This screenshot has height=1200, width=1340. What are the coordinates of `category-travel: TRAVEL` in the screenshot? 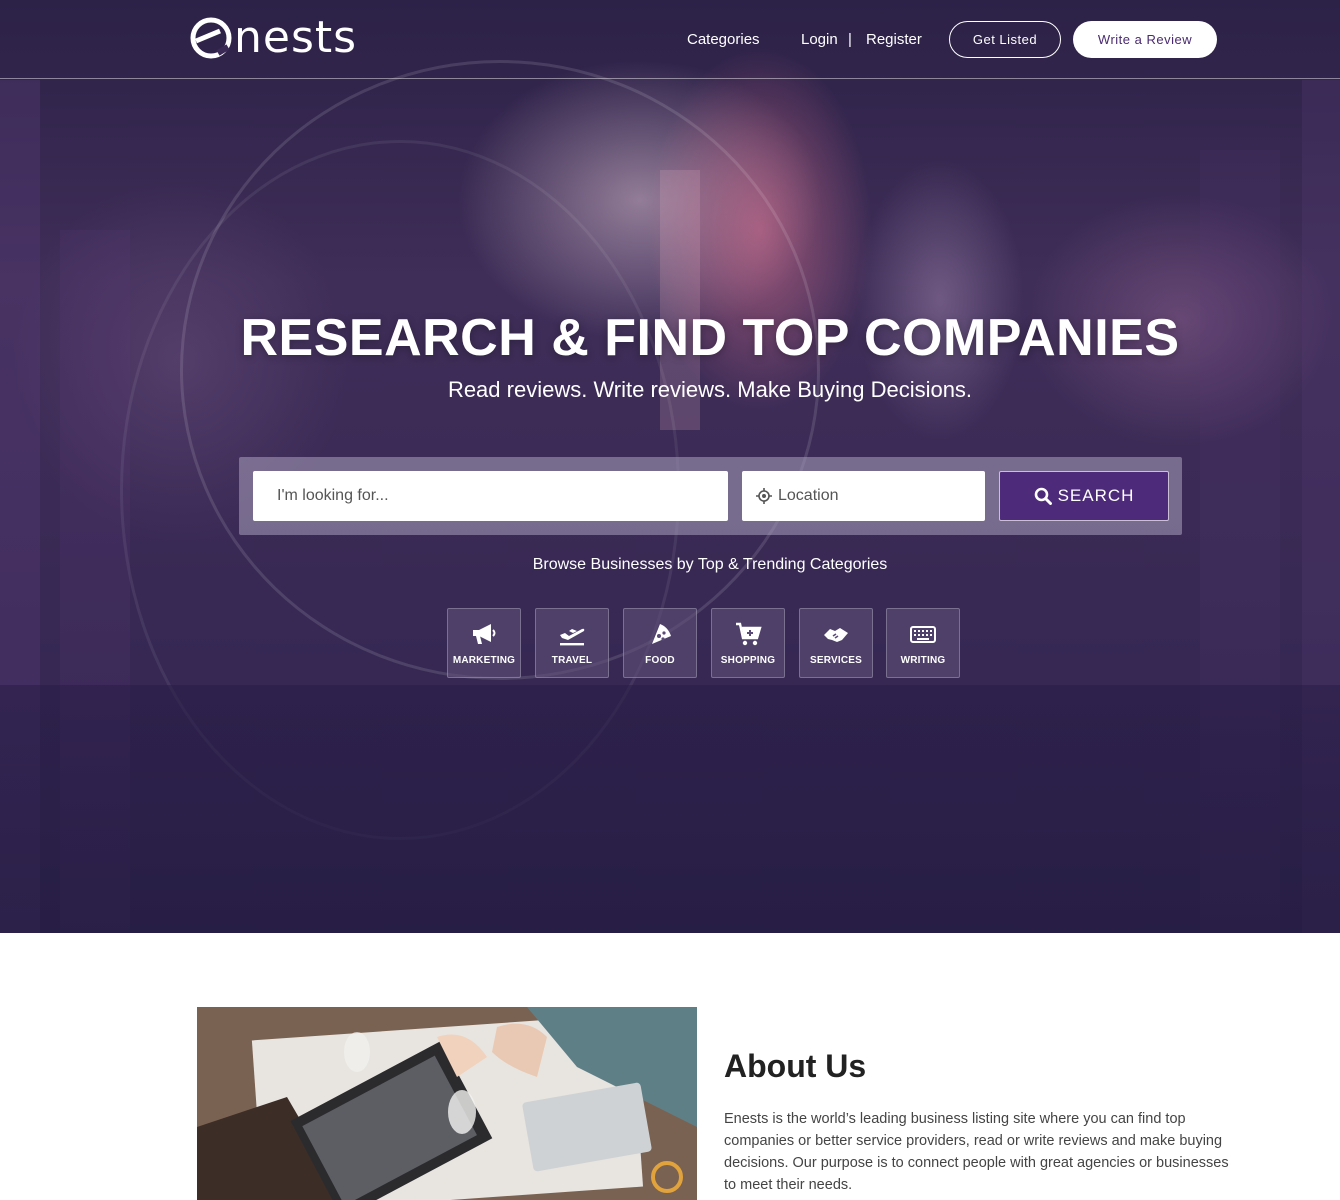 It's located at (572, 643).